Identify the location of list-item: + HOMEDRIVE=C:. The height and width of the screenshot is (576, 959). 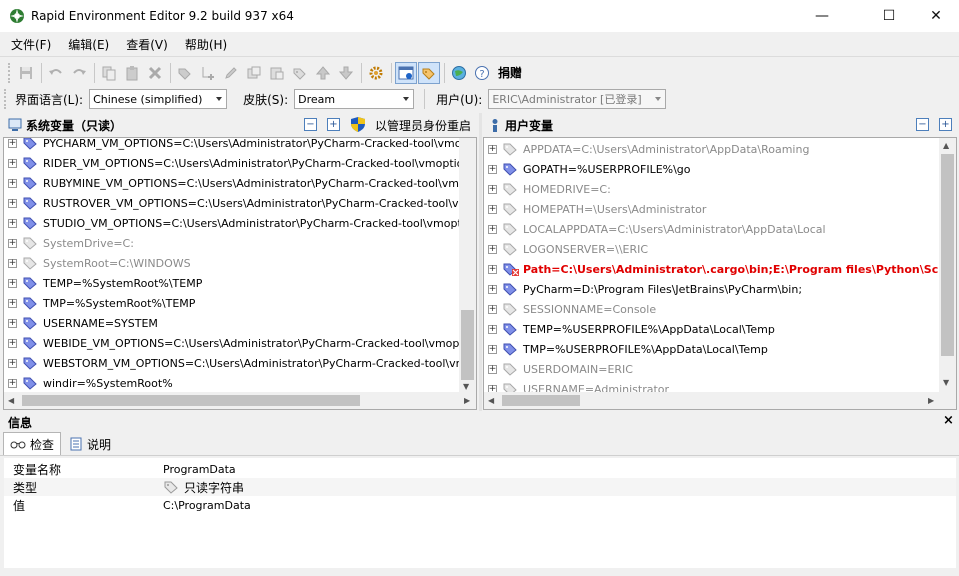
(547, 189).